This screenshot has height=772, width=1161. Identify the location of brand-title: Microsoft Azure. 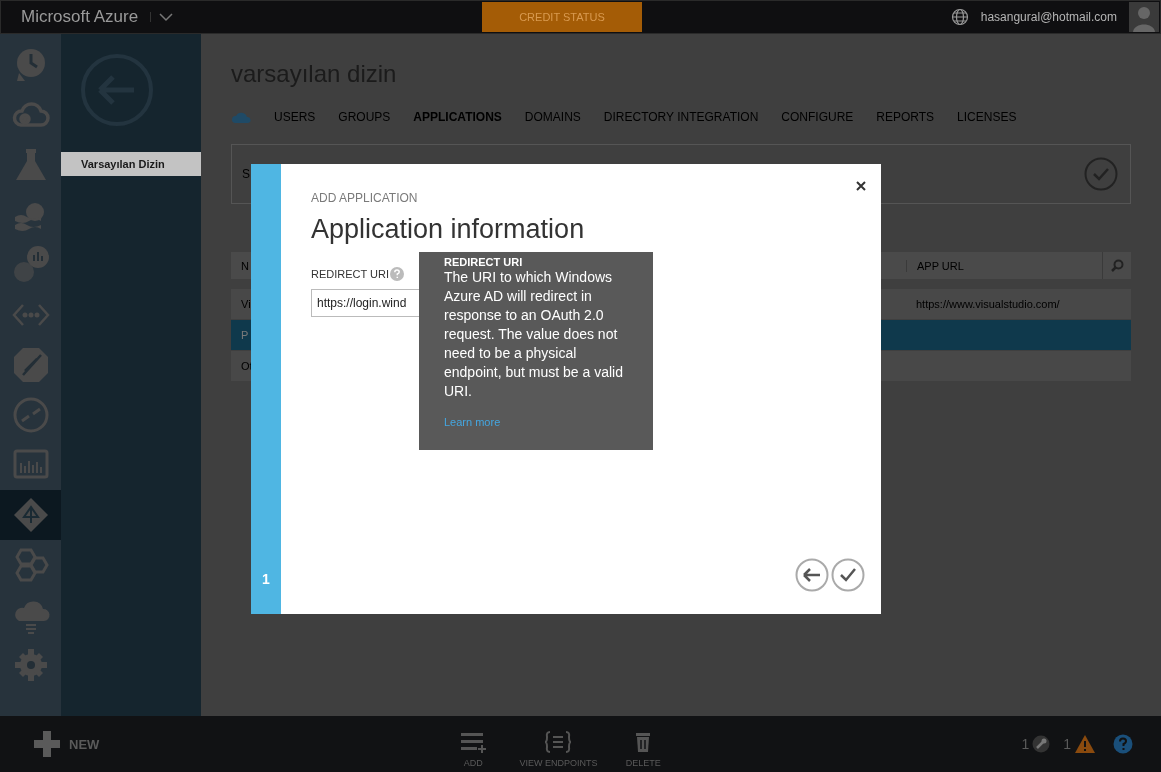
(80, 17).